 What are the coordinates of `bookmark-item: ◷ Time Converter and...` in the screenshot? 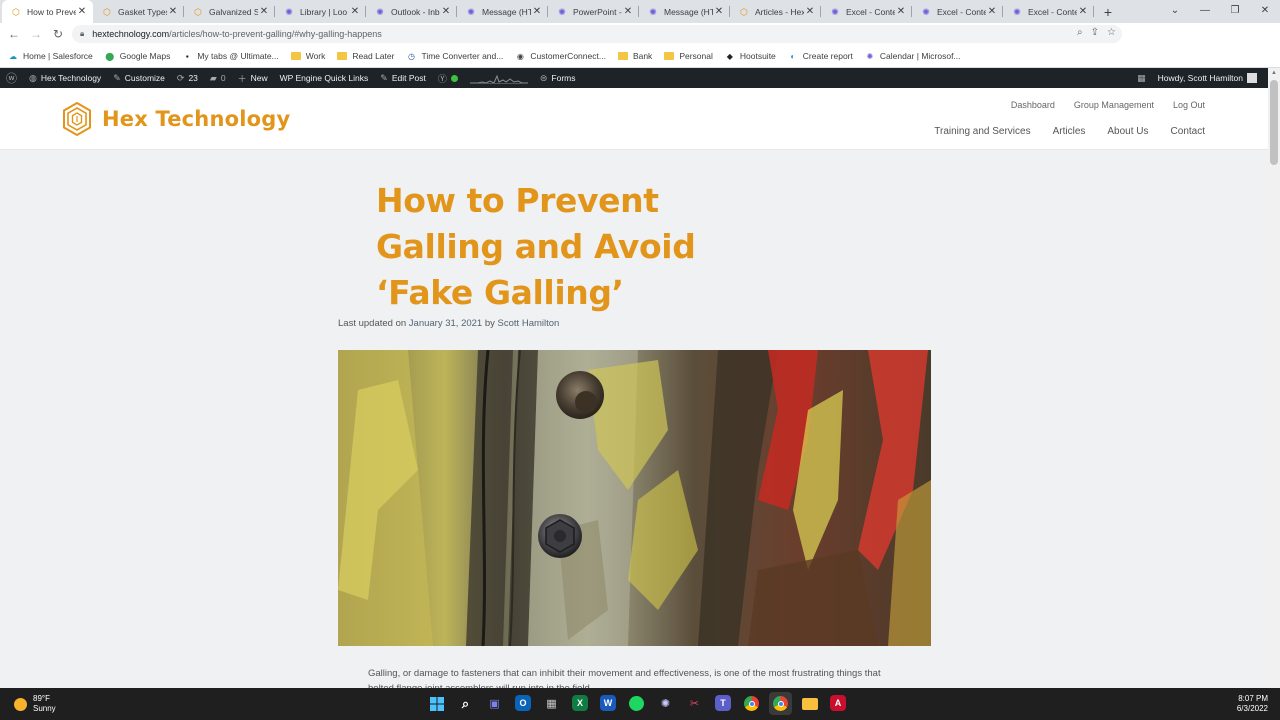 It's located at (454, 56).